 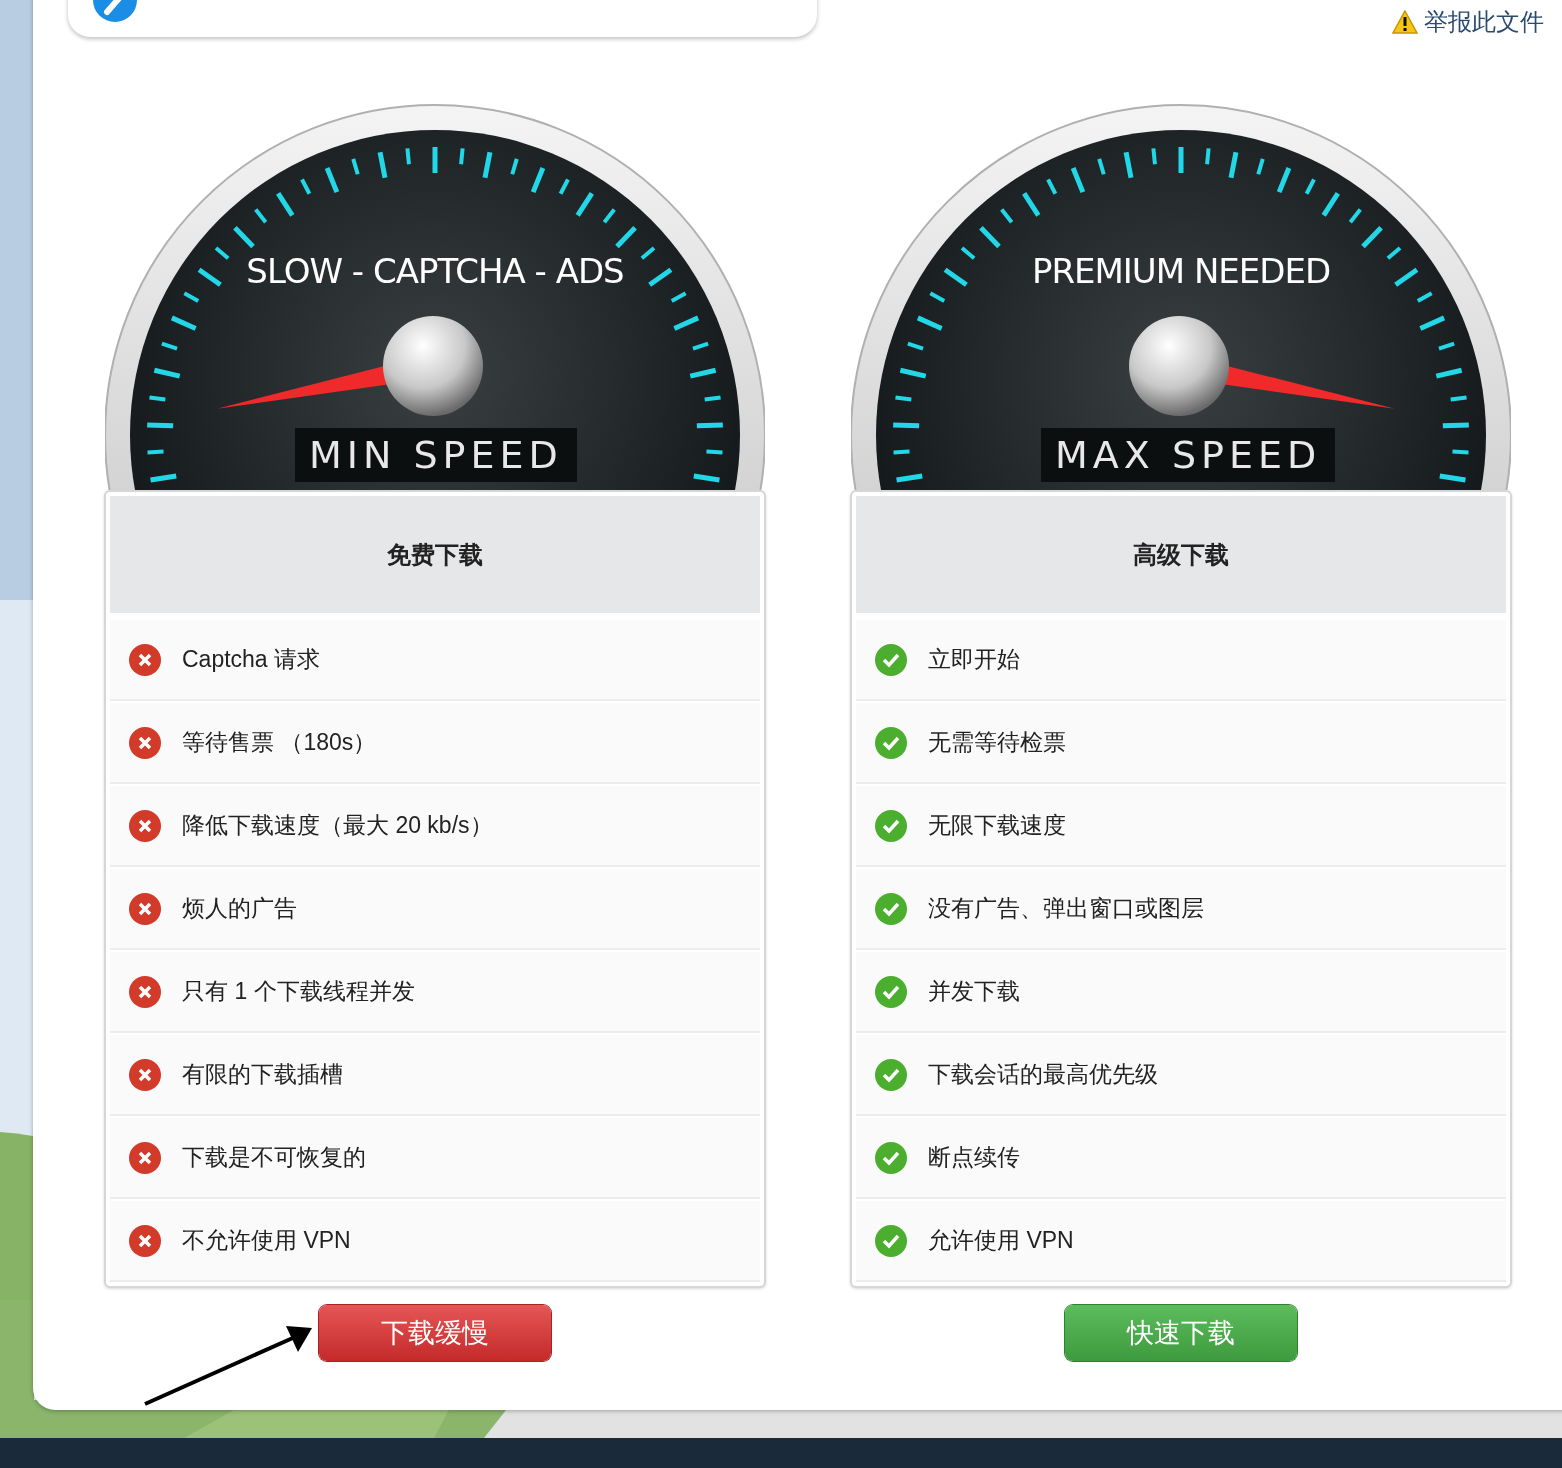 What do you see at coordinates (436, 455) in the screenshot?
I see `speed-label: MIN SPEED` at bounding box center [436, 455].